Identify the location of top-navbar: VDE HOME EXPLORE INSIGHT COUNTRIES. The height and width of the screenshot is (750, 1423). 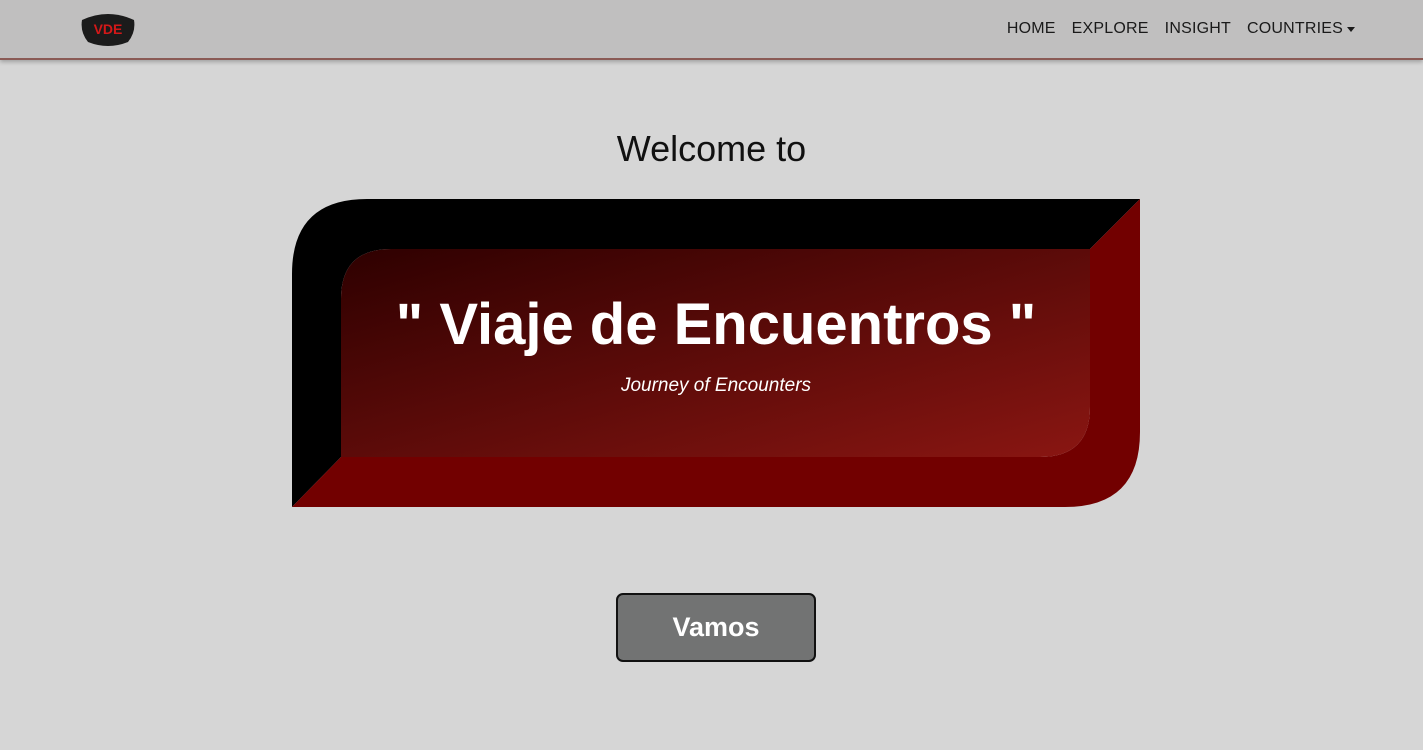
(711, 30).